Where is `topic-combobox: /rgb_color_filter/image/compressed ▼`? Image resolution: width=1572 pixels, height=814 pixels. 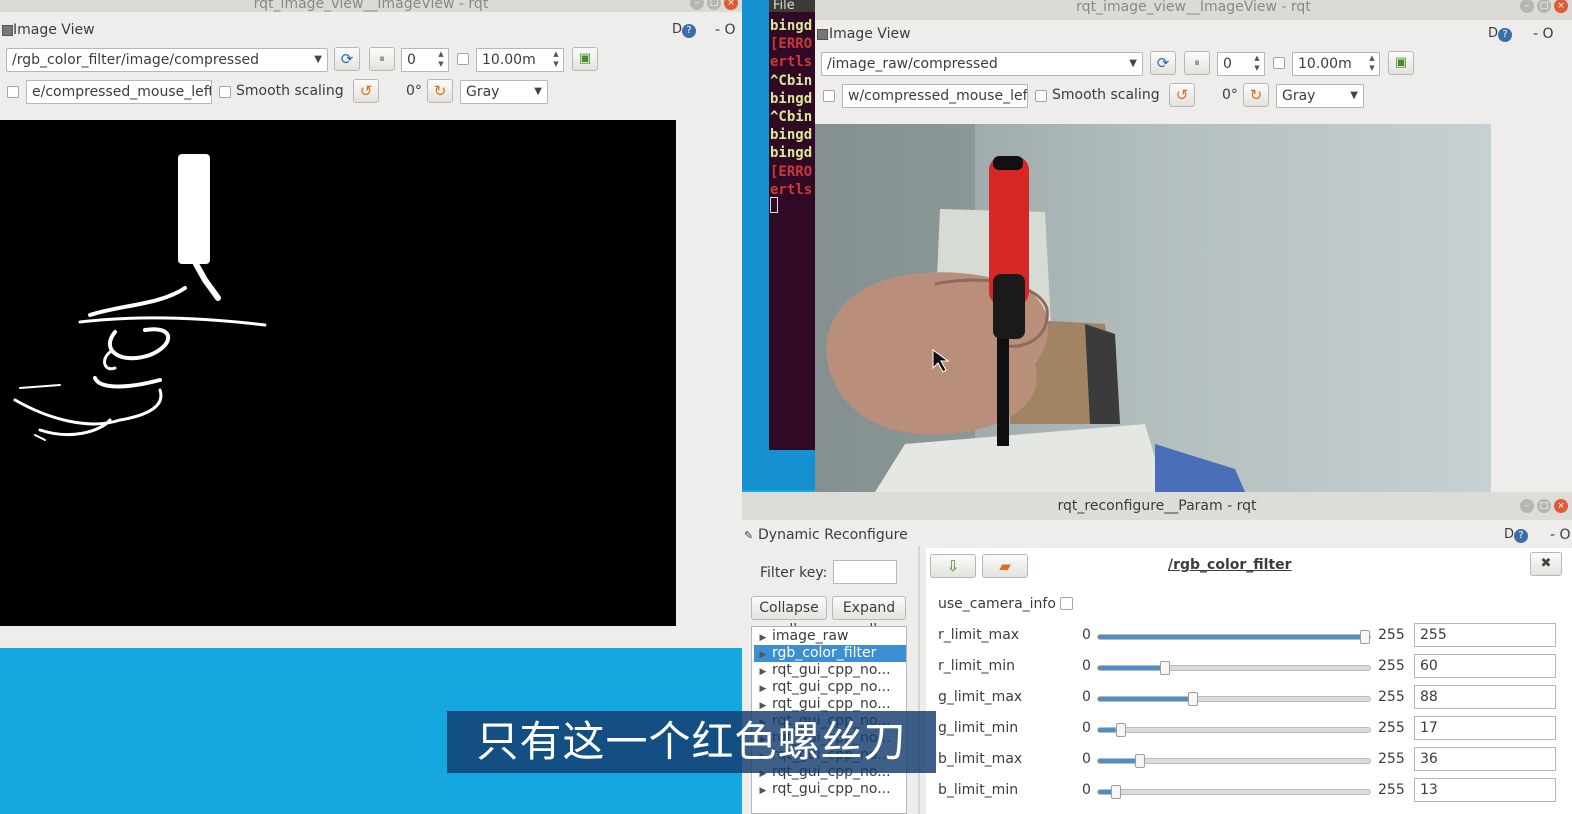
topic-combobox: /rgb_color_filter/image/compressed ▼ is located at coordinates (167, 60).